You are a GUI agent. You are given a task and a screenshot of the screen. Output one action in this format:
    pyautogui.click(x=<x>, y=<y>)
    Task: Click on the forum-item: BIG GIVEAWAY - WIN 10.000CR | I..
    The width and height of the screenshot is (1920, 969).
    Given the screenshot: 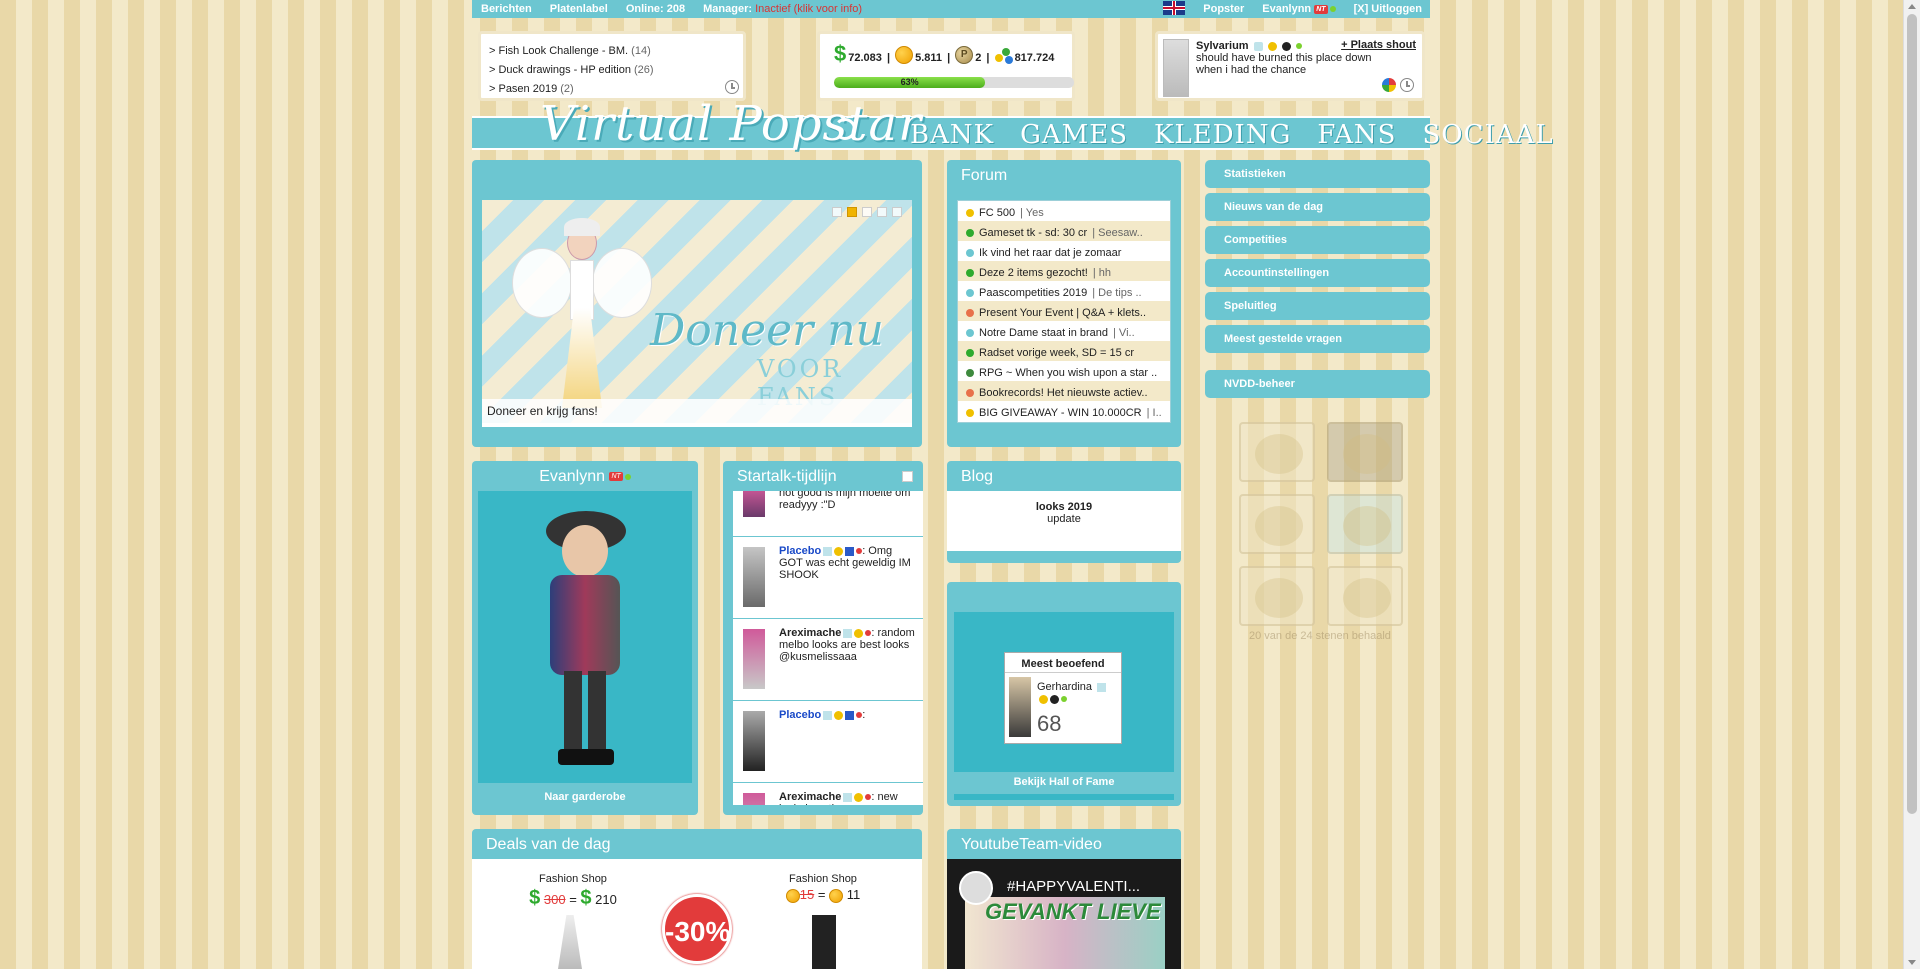 What is the action you would take?
    pyautogui.click(x=1064, y=411)
    